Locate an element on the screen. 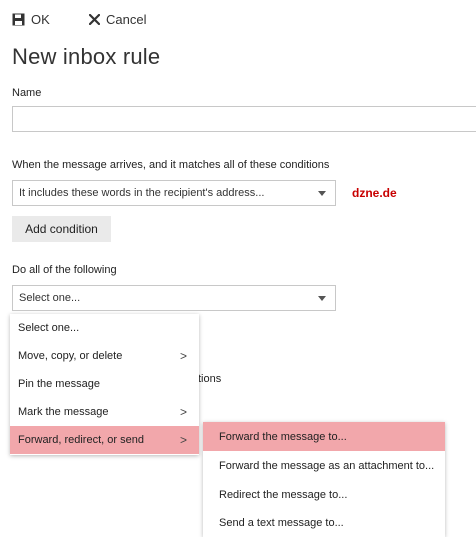 Image resolution: width=476 pixels, height=537 pixels. menu-item-label: Pin the message is located at coordinates (59, 384).